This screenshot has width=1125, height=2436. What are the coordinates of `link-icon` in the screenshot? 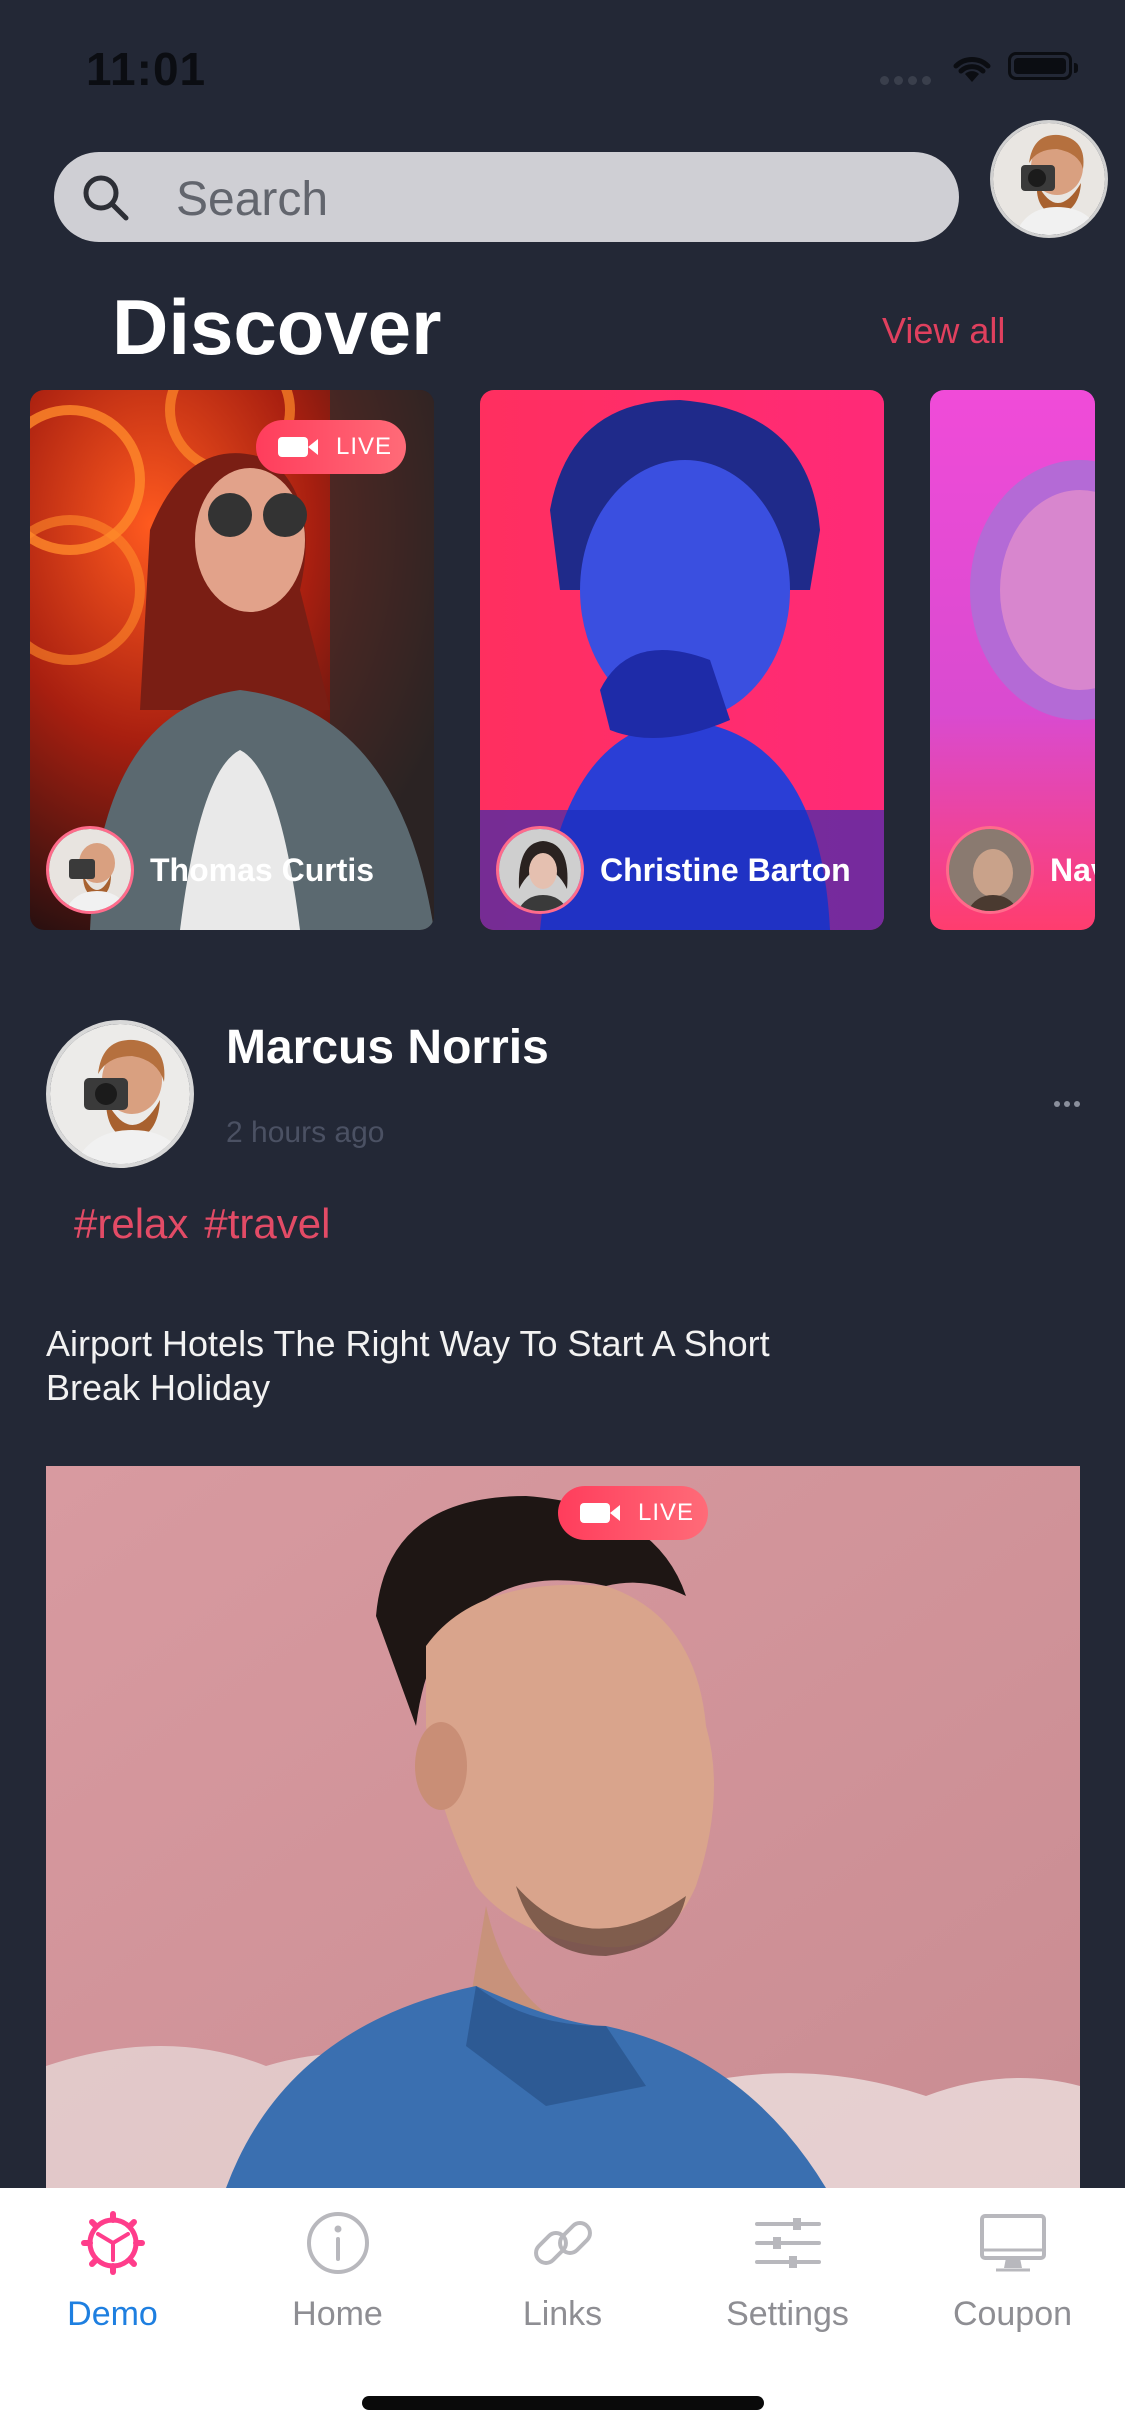 It's located at (562, 2243).